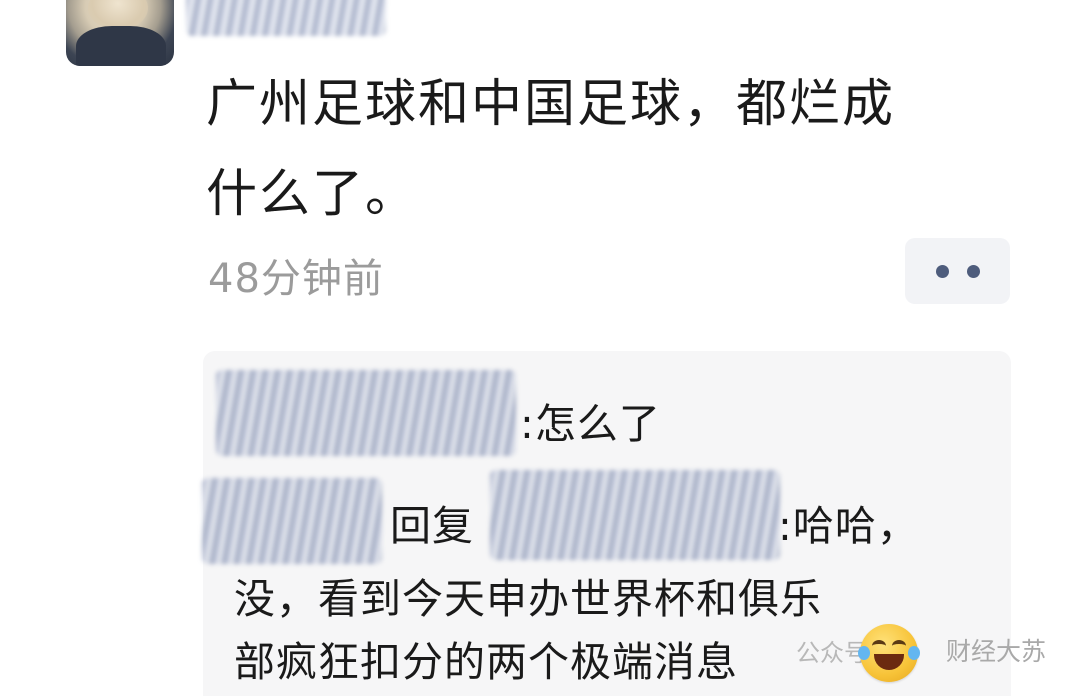 The height and width of the screenshot is (696, 1080). What do you see at coordinates (432, 526) in the screenshot?
I see `reply-label: 回复` at bounding box center [432, 526].